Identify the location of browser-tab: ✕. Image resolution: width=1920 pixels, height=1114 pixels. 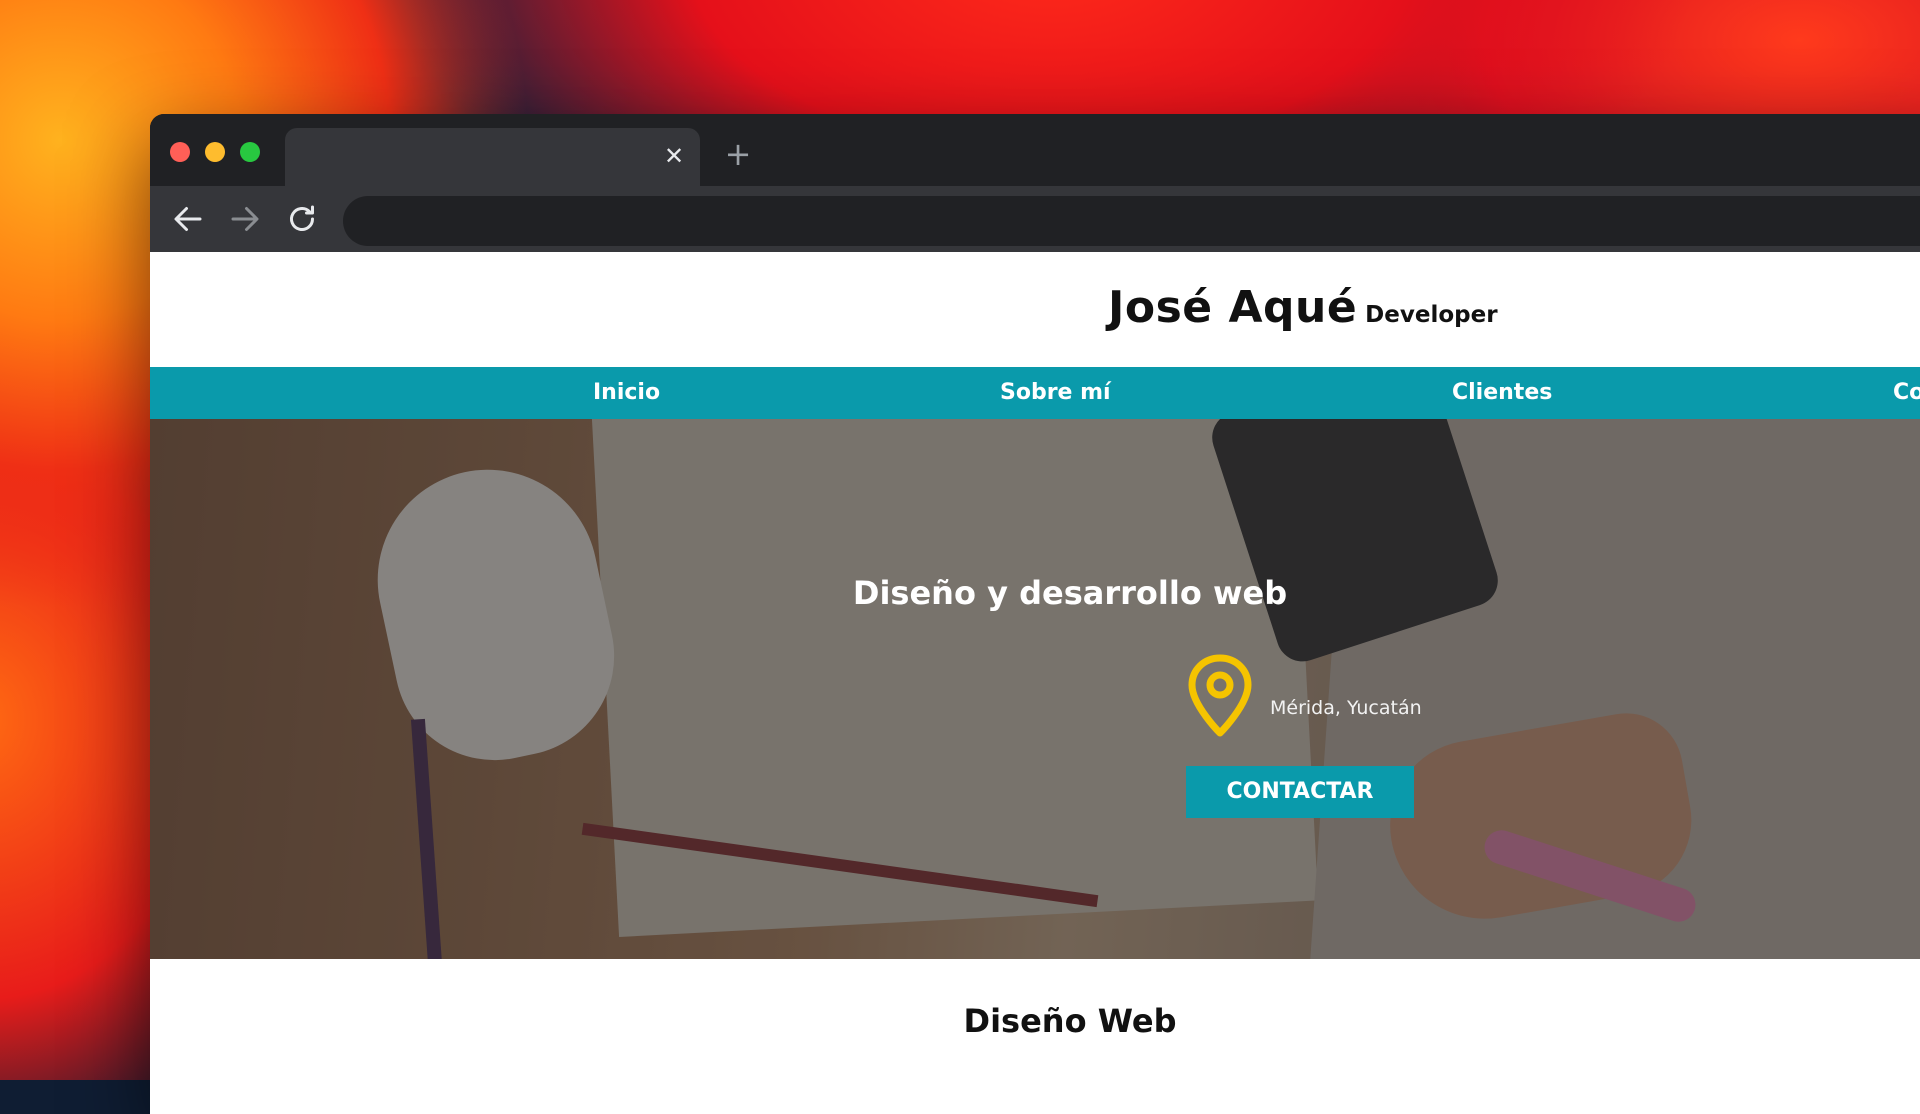
(492, 158).